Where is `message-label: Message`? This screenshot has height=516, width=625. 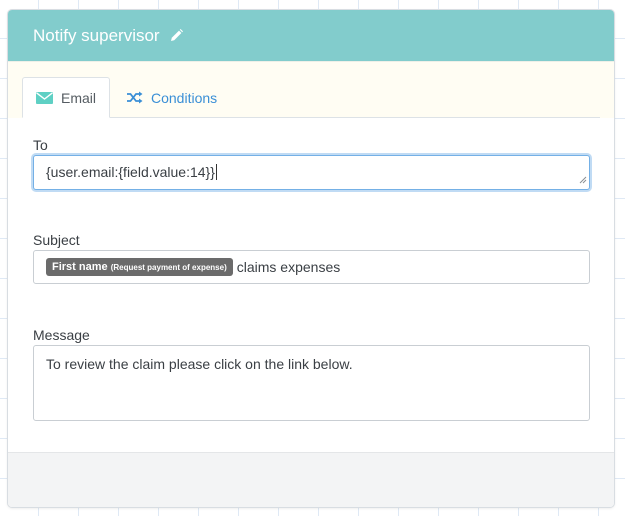
message-label: Message is located at coordinates (61, 335).